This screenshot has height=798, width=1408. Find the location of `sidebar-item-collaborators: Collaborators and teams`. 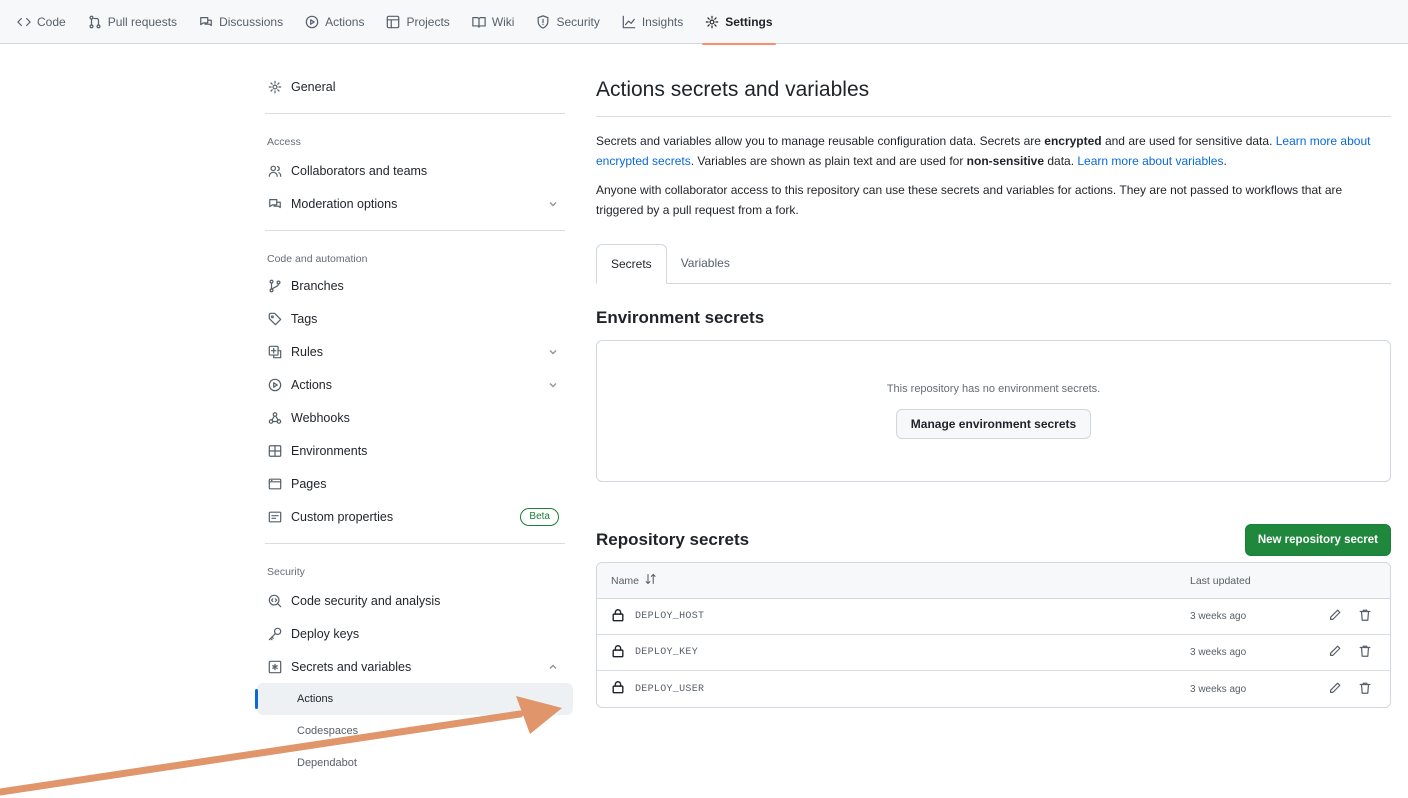

sidebar-item-collaborators: Collaborators and teams is located at coordinates (415, 170).